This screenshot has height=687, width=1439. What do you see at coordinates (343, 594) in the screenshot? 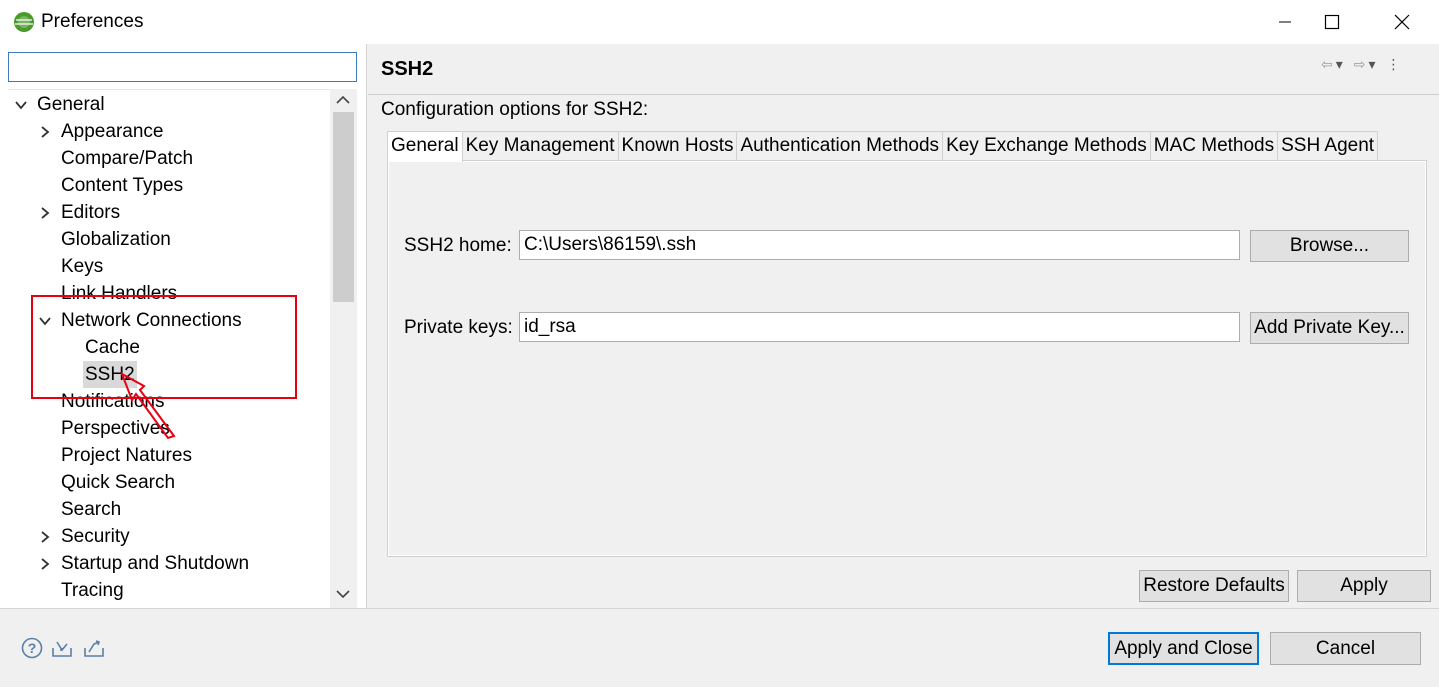
I see `scroll-down-icon` at bounding box center [343, 594].